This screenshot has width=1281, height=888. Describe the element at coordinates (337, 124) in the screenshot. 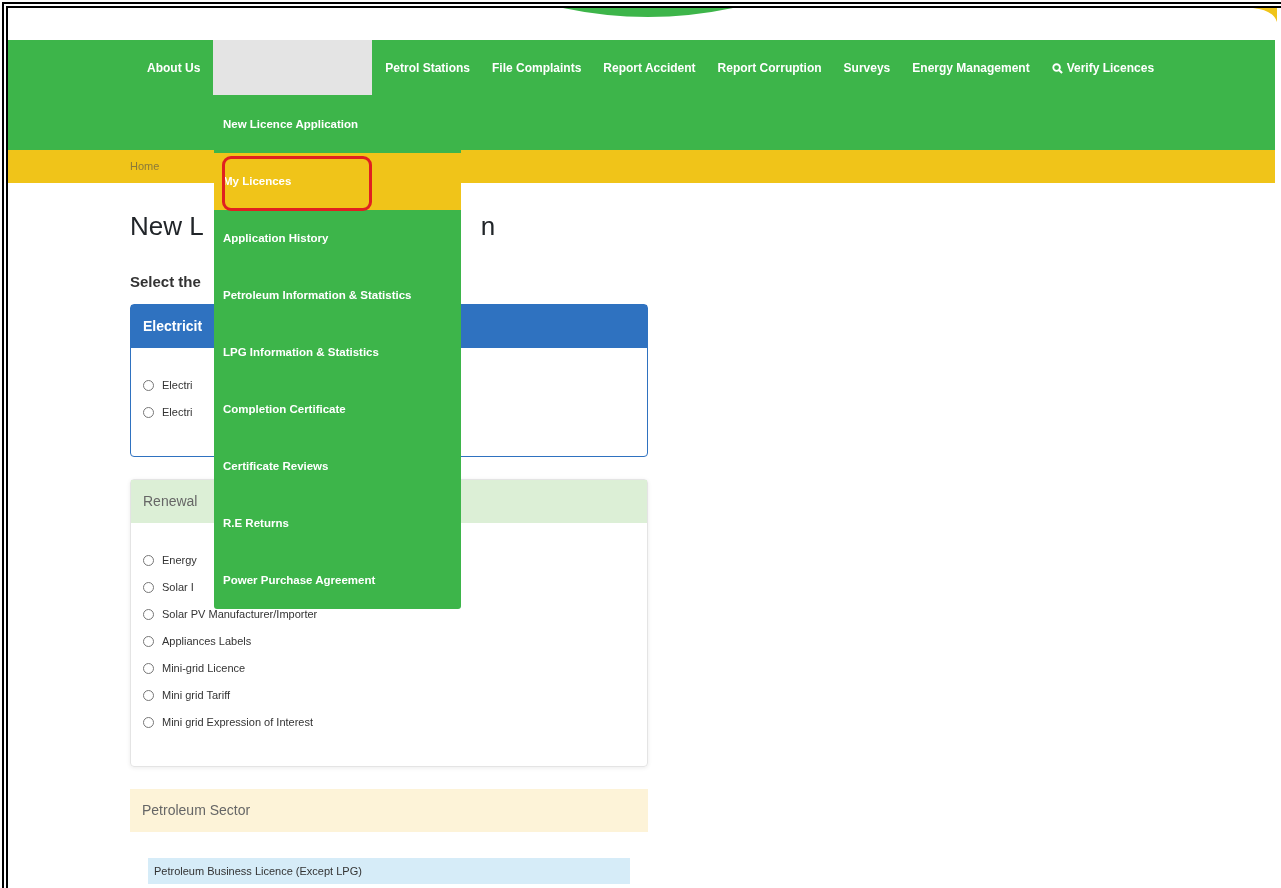

I see `menu-item: New Licence Application` at that location.